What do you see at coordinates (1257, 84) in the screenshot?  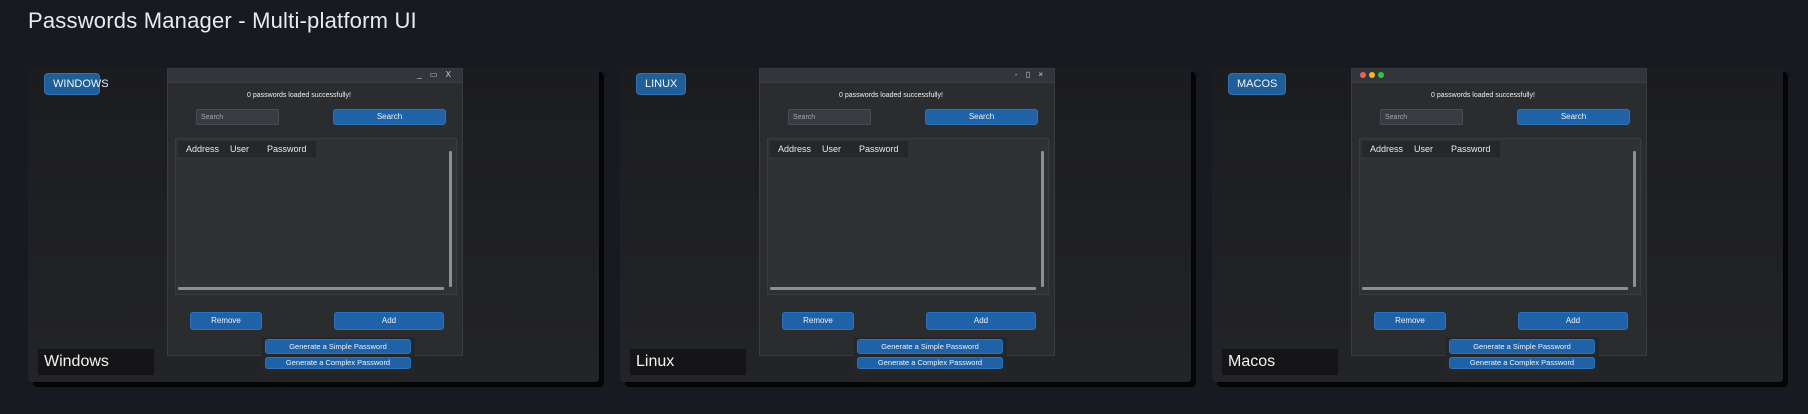 I see `os-badge-macos: MACOS` at bounding box center [1257, 84].